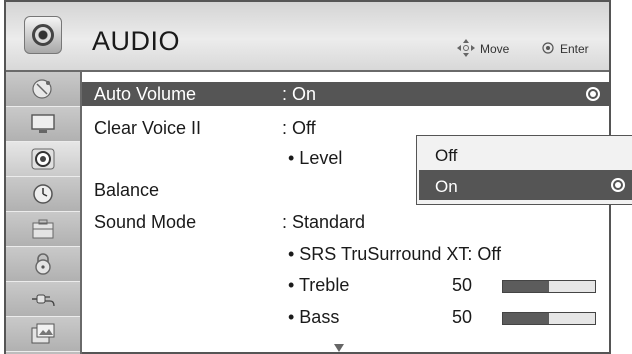 Image resolution: width=632 pixels, height=354 pixels. I want to click on sound-mode-value: : Standard, so click(324, 222).